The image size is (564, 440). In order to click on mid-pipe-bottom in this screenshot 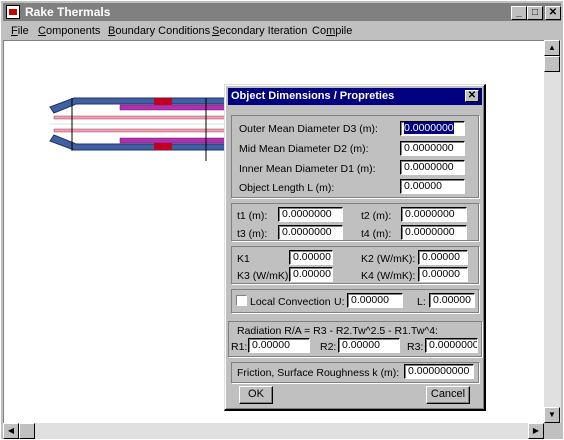, I will do `click(173, 140)`.